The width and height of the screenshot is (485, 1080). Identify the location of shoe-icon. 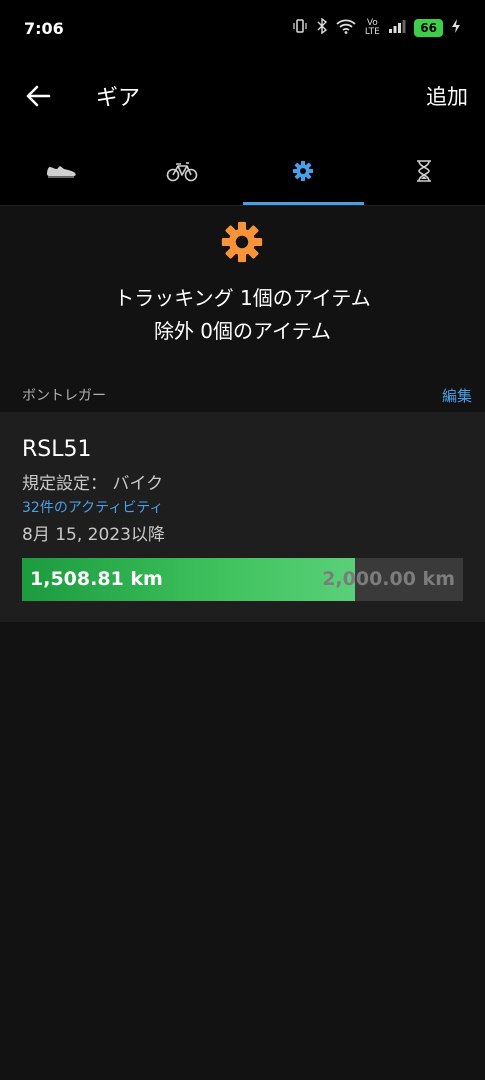
(61, 171).